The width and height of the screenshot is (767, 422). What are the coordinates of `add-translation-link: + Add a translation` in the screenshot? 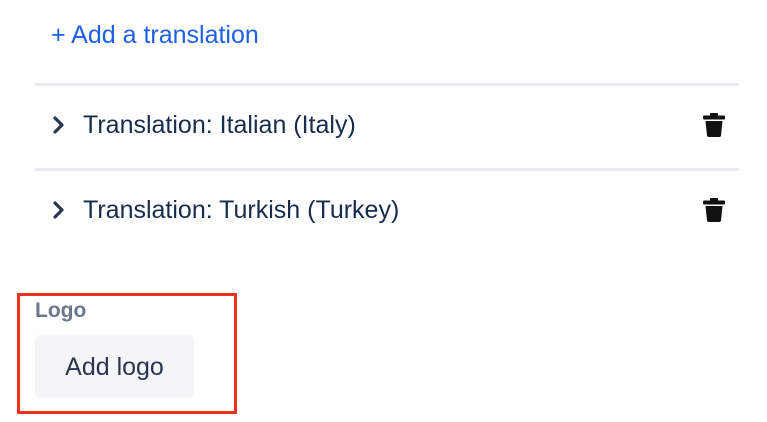 It's located at (155, 35).